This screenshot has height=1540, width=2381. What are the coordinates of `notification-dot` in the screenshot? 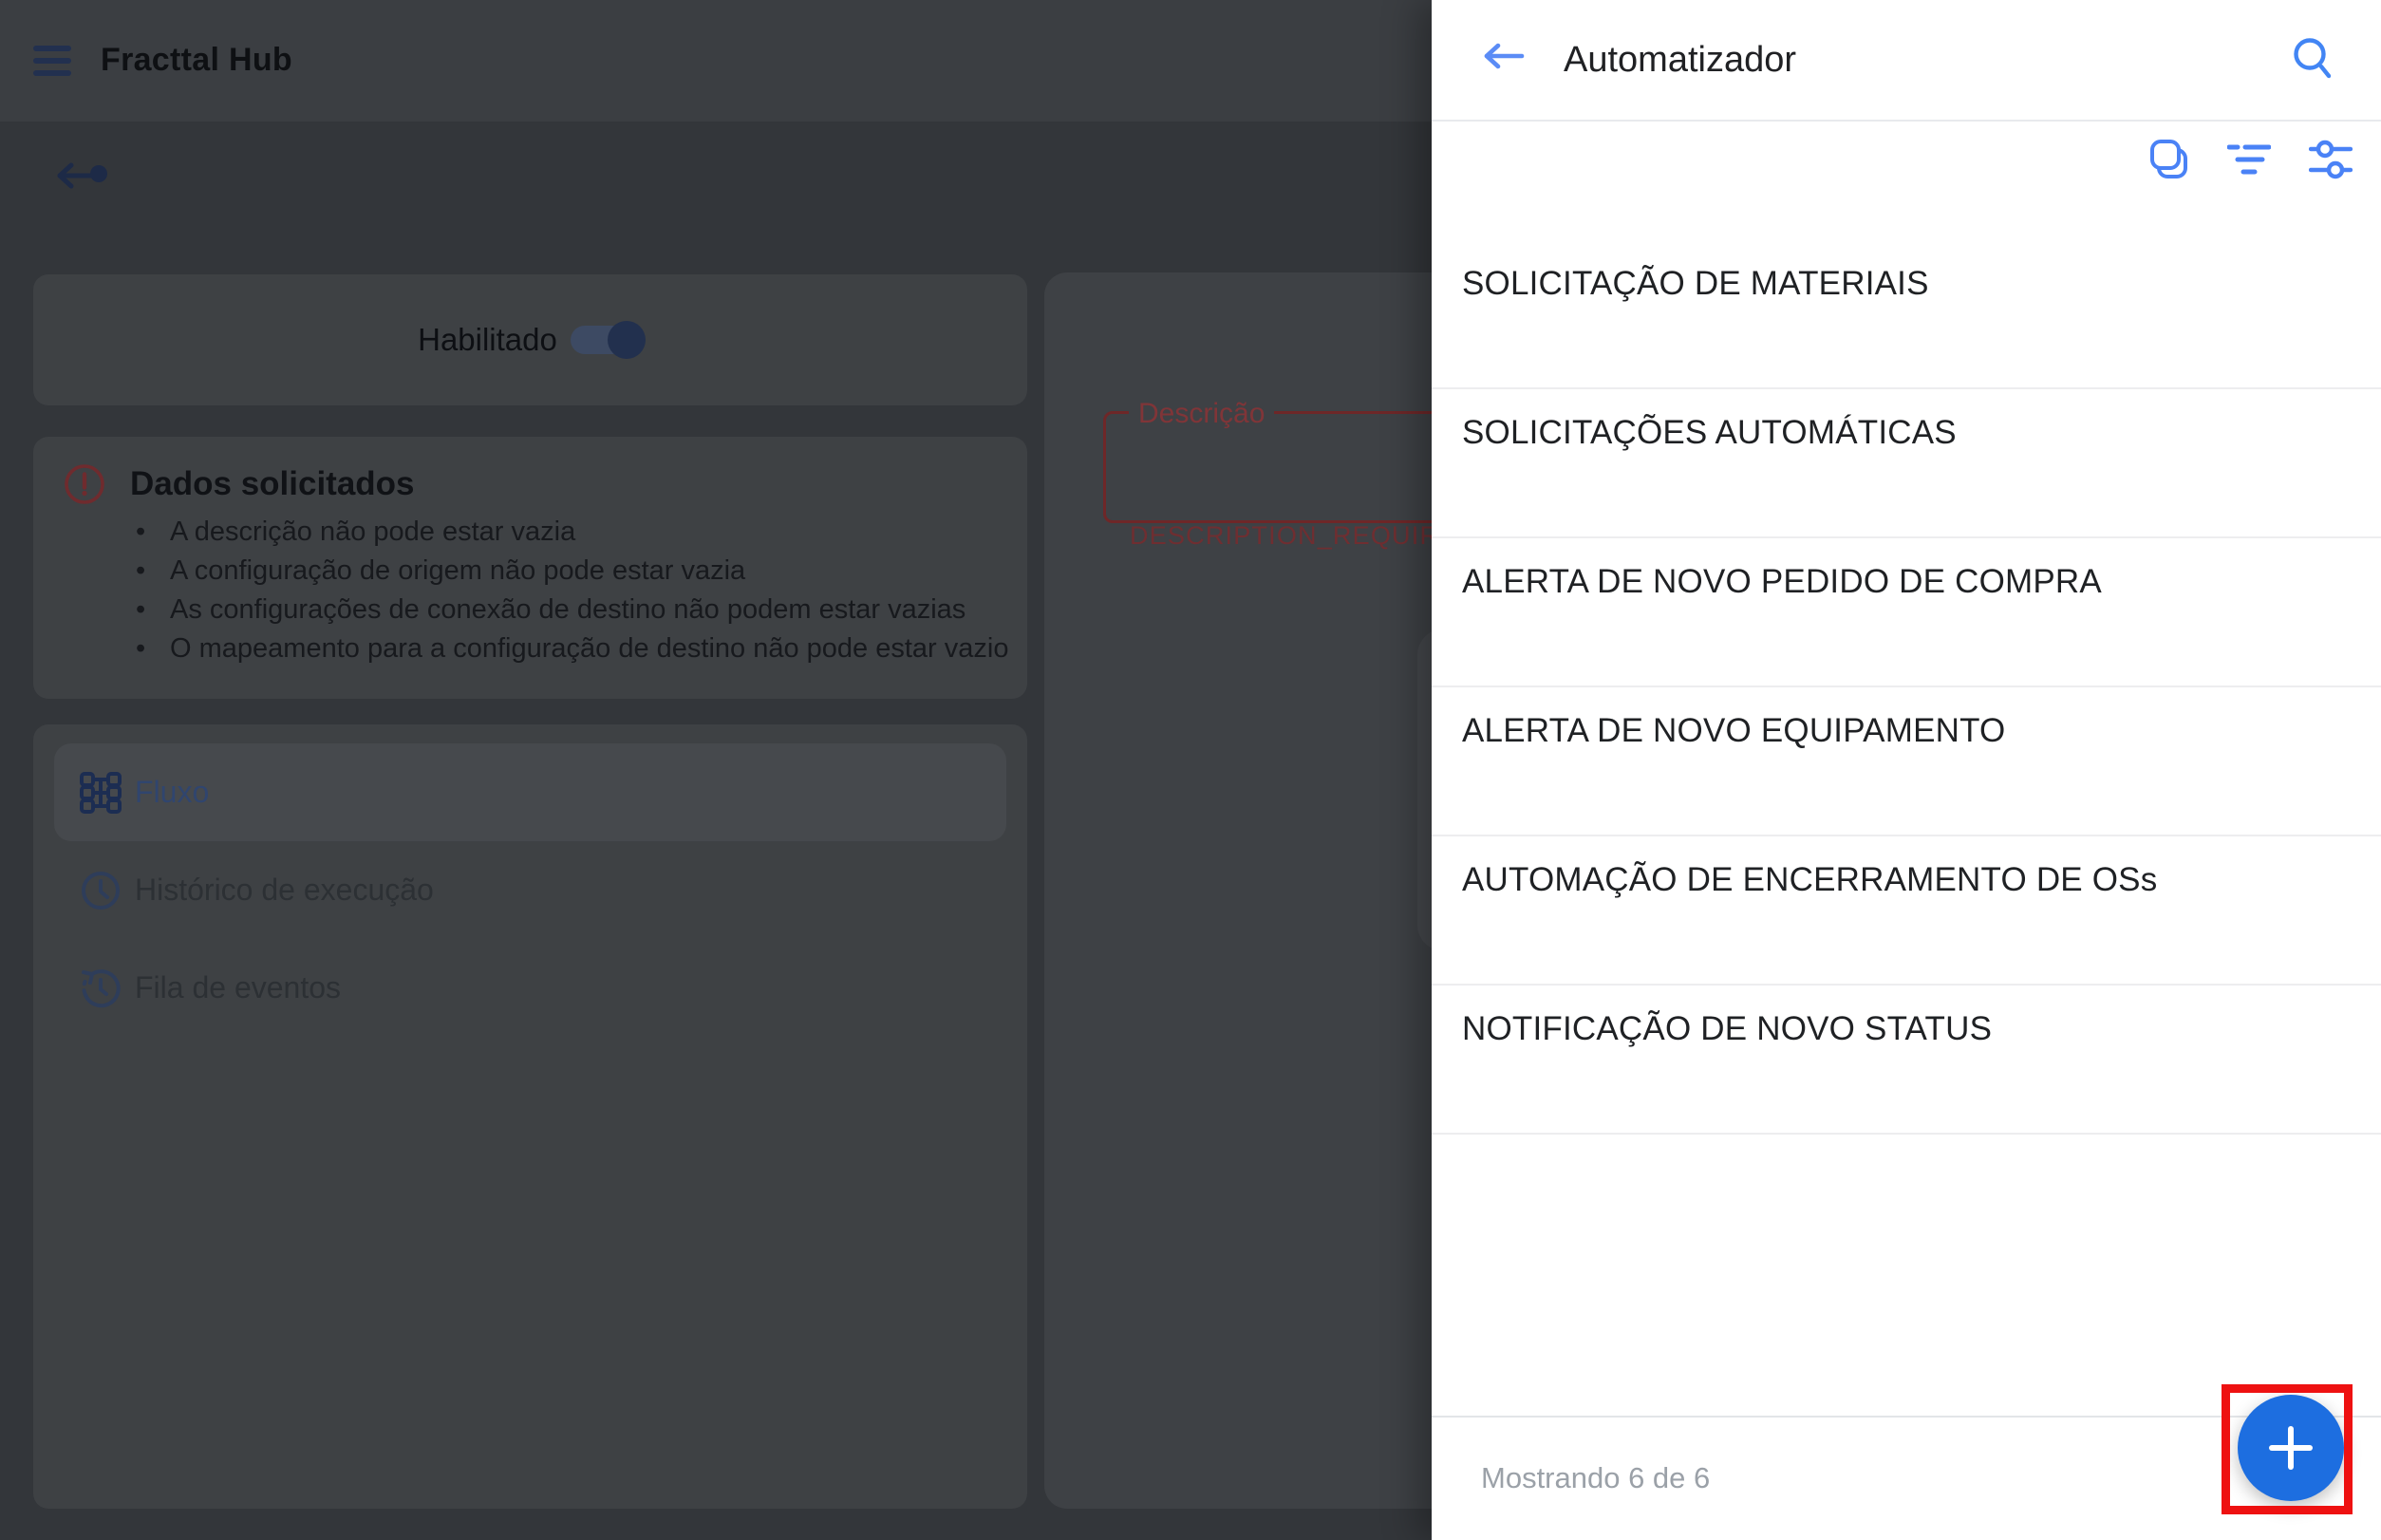 It's located at (99, 174).